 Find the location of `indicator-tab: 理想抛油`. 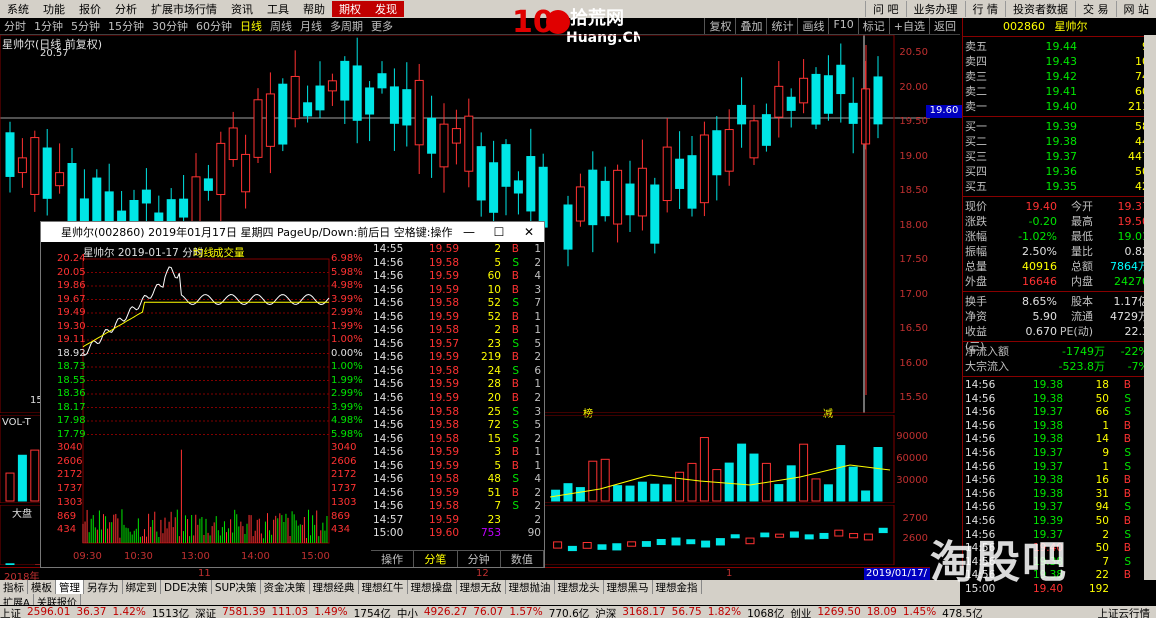

indicator-tab: 理想抛油 is located at coordinates (530, 587).